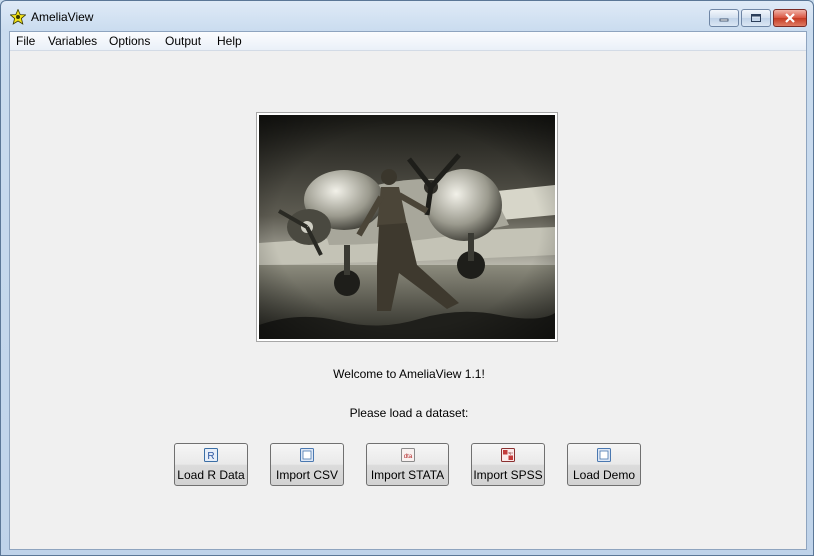  I want to click on spss-icon: sp, so click(508, 455).